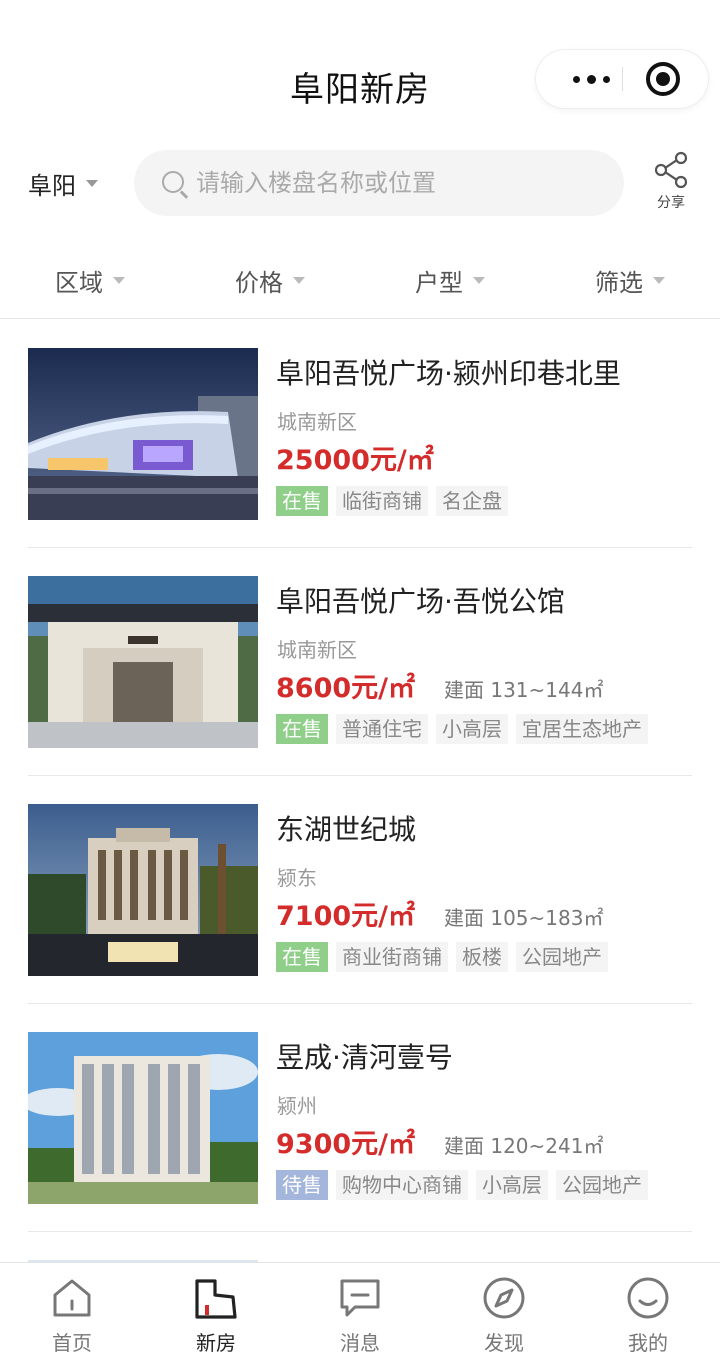 The width and height of the screenshot is (720, 1368). I want to click on listing-tag: 商业街商铺, so click(392, 957).